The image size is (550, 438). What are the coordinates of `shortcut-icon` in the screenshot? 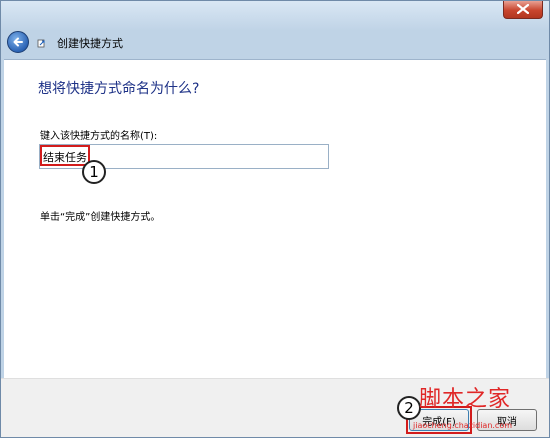 It's located at (41, 43).